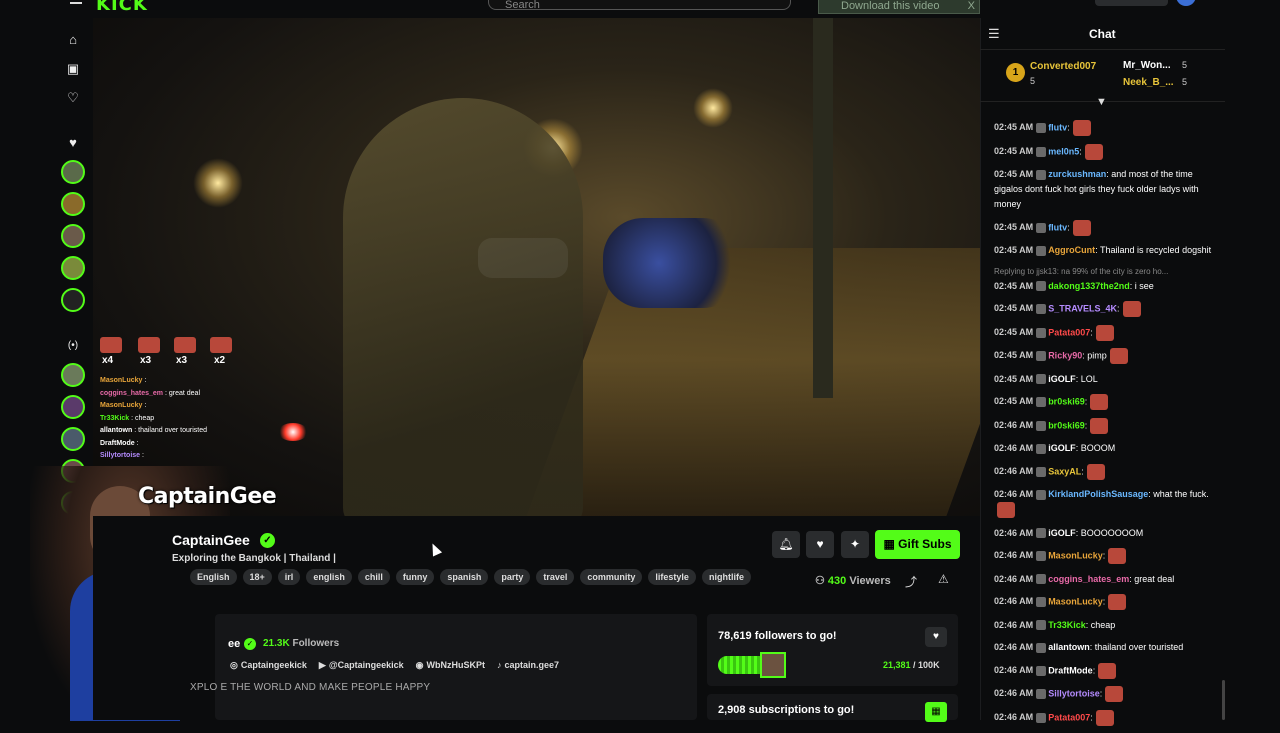 Image resolution: width=1280 pixels, height=733 pixels. Describe the element at coordinates (1104, 332) in the screenshot. I see `chat-message: 02:45 AM Patata007:` at that location.